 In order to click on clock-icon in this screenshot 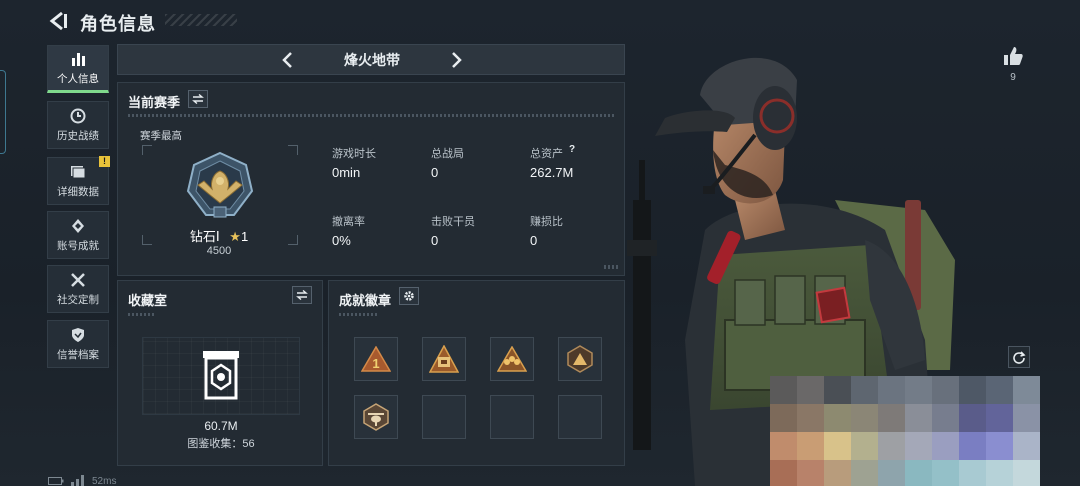, I will do `click(78, 116)`.